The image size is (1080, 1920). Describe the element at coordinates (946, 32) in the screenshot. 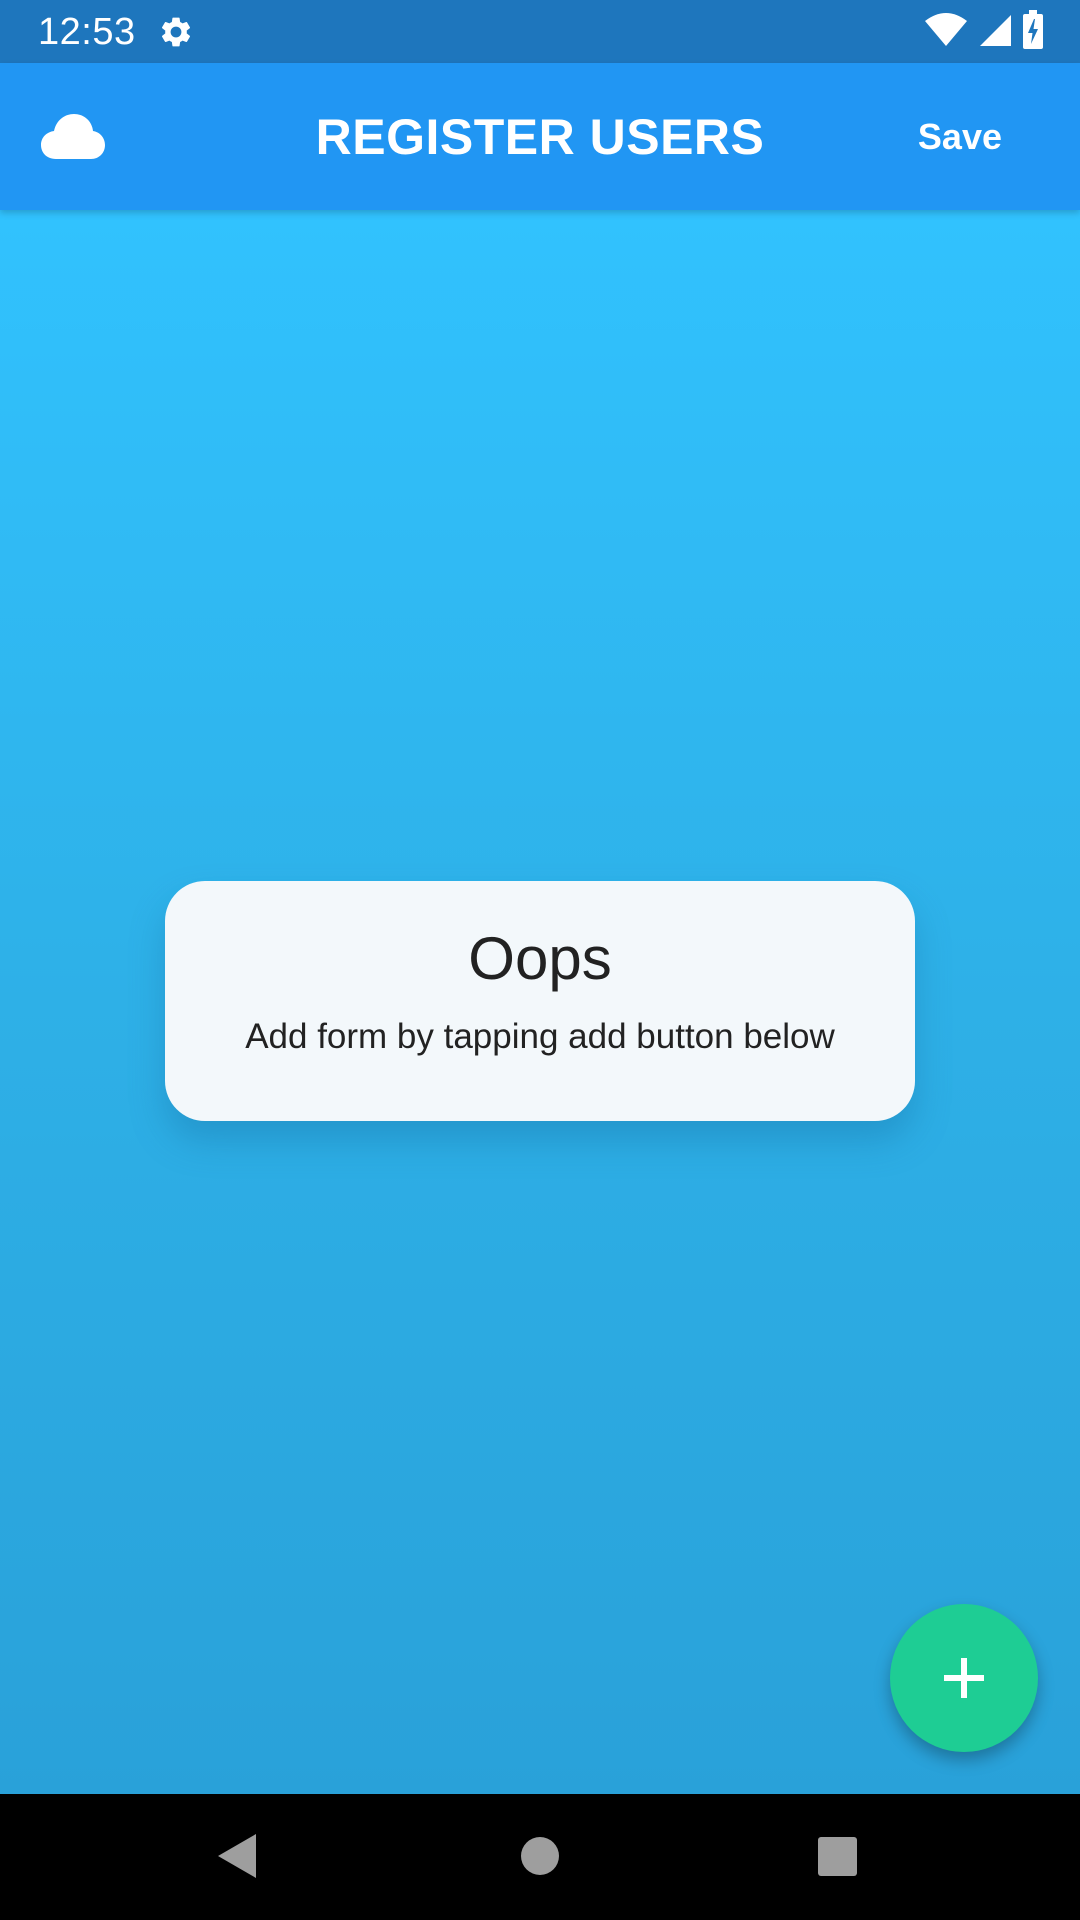

I see `wifi-icon` at that location.